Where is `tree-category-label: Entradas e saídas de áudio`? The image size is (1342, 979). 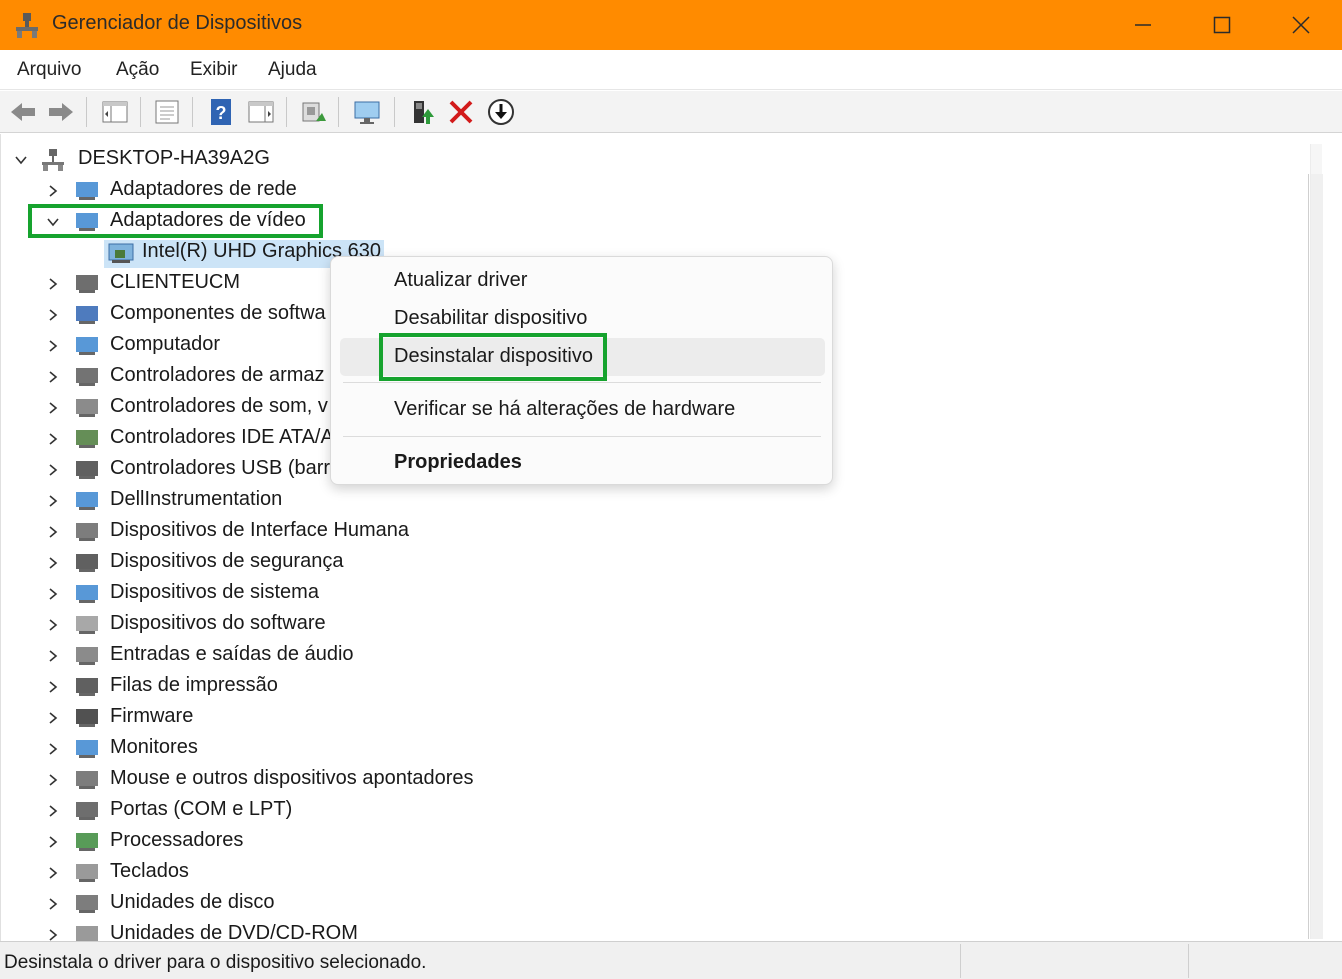
tree-category-label: Entradas e saídas de áudio is located at coordinates (232, 654).